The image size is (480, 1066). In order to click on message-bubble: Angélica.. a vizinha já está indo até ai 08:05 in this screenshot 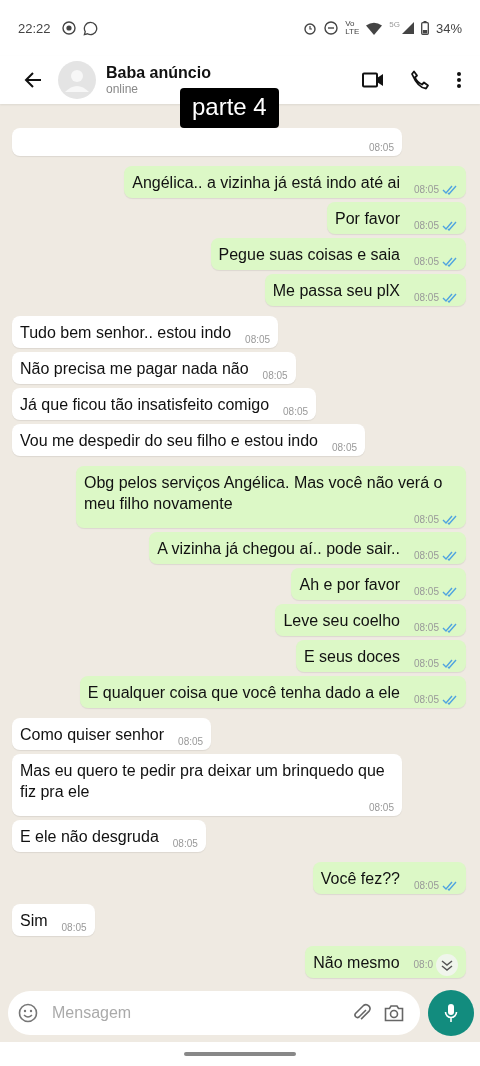, I will do `click(295, 182)`.